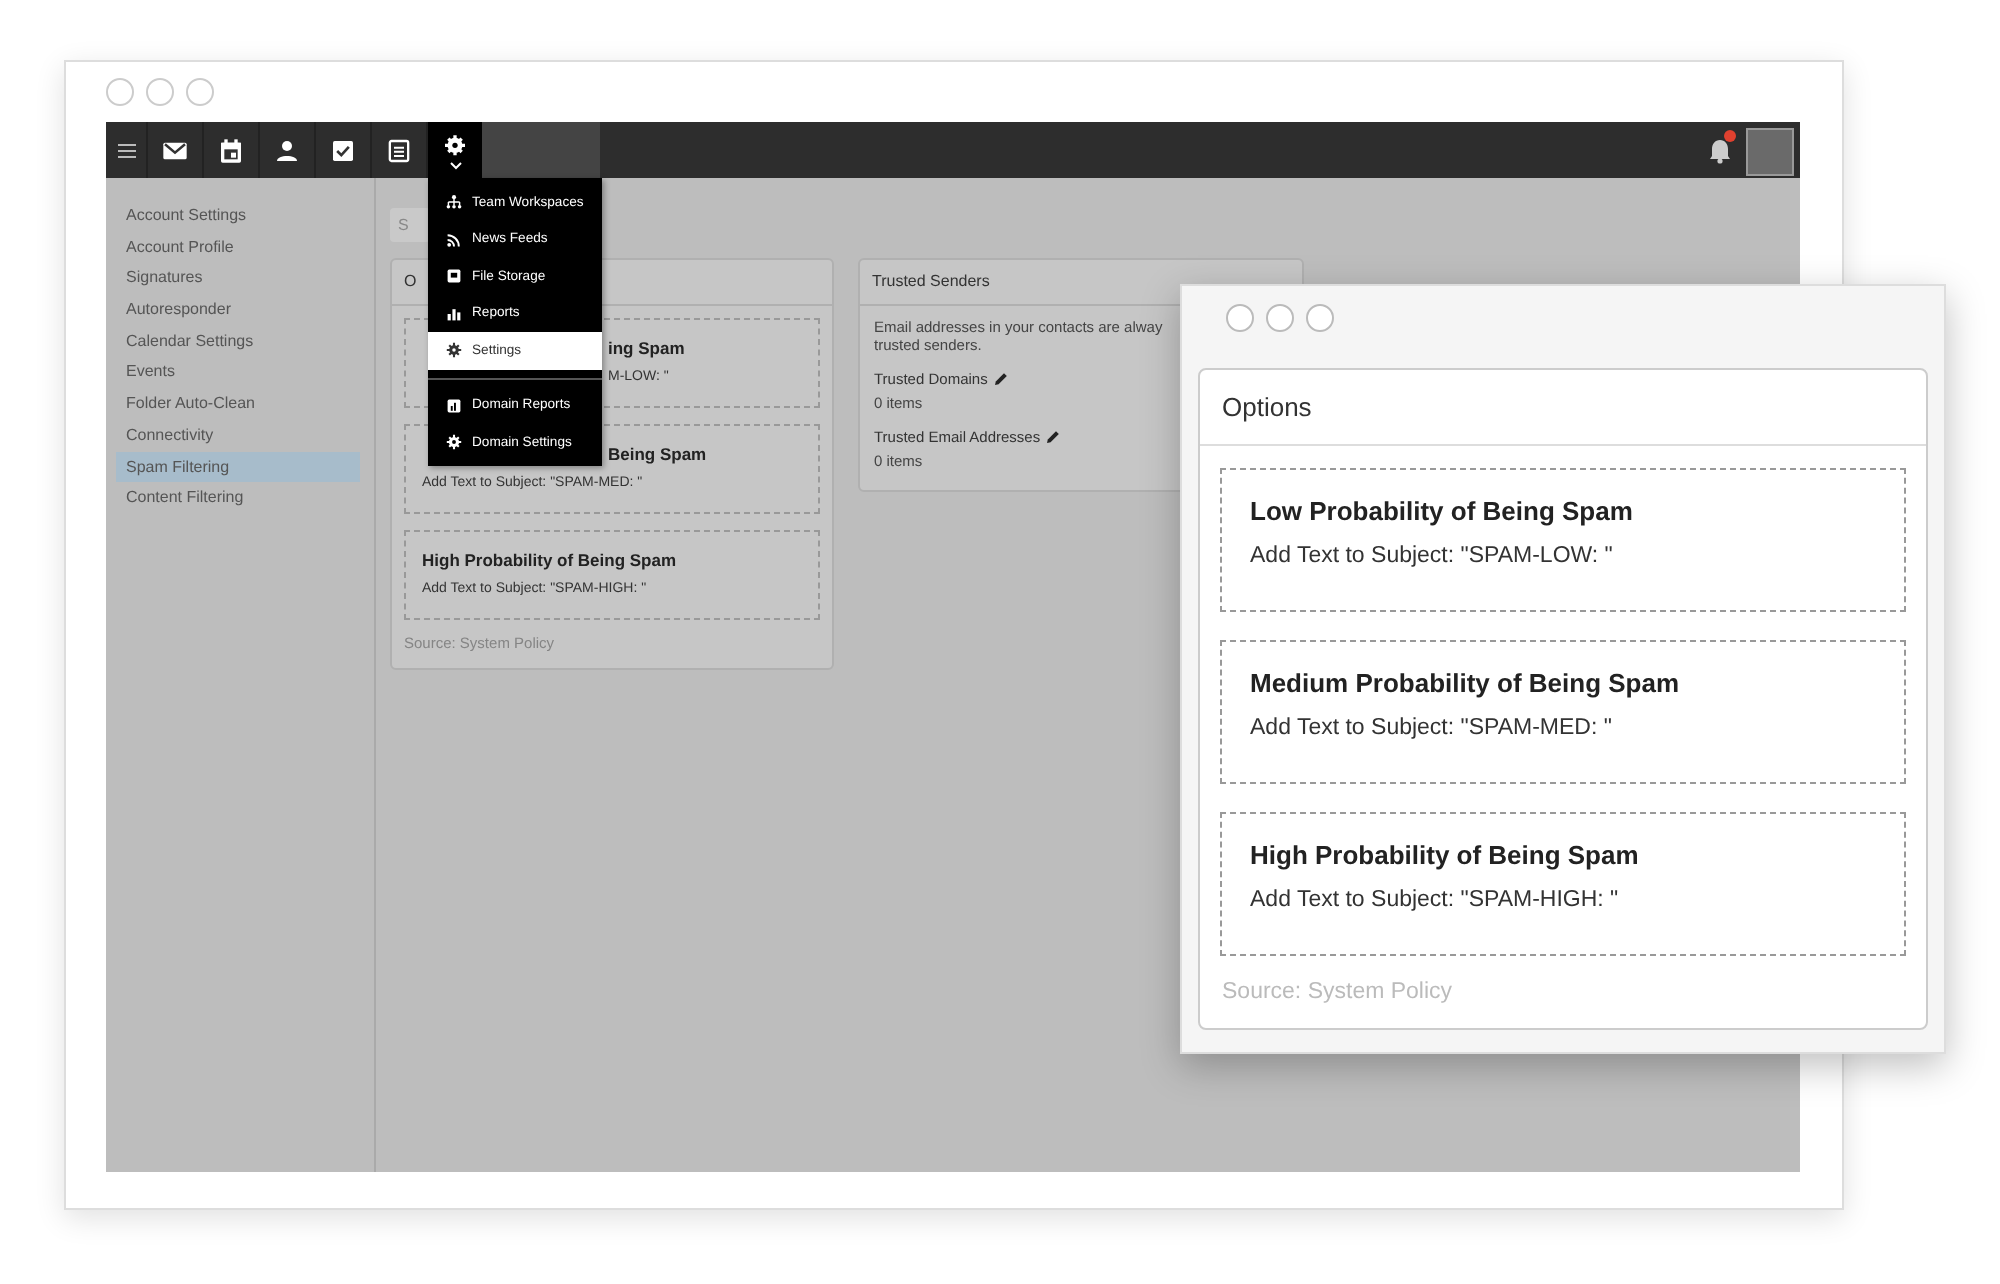  I want to click on section-title: ing Spam, so click(646, 348).